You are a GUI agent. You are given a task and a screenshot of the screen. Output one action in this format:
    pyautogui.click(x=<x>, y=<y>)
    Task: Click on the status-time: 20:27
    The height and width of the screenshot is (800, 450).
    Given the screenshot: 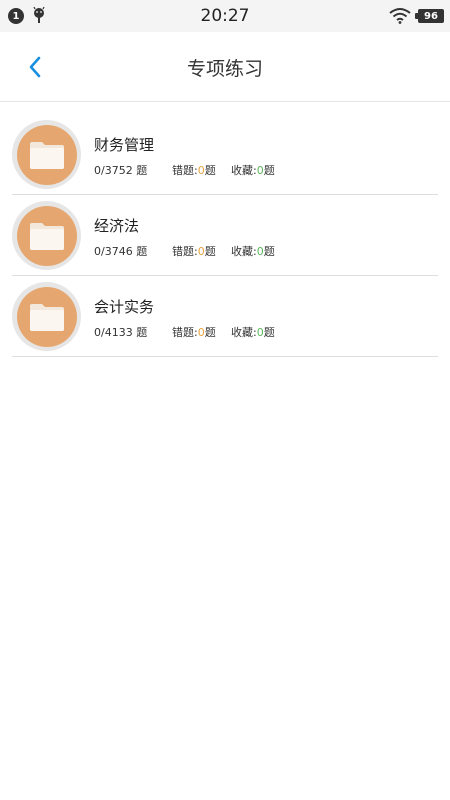 What is the action you would take?
    pyautogui.click(x=225, y=16)
    